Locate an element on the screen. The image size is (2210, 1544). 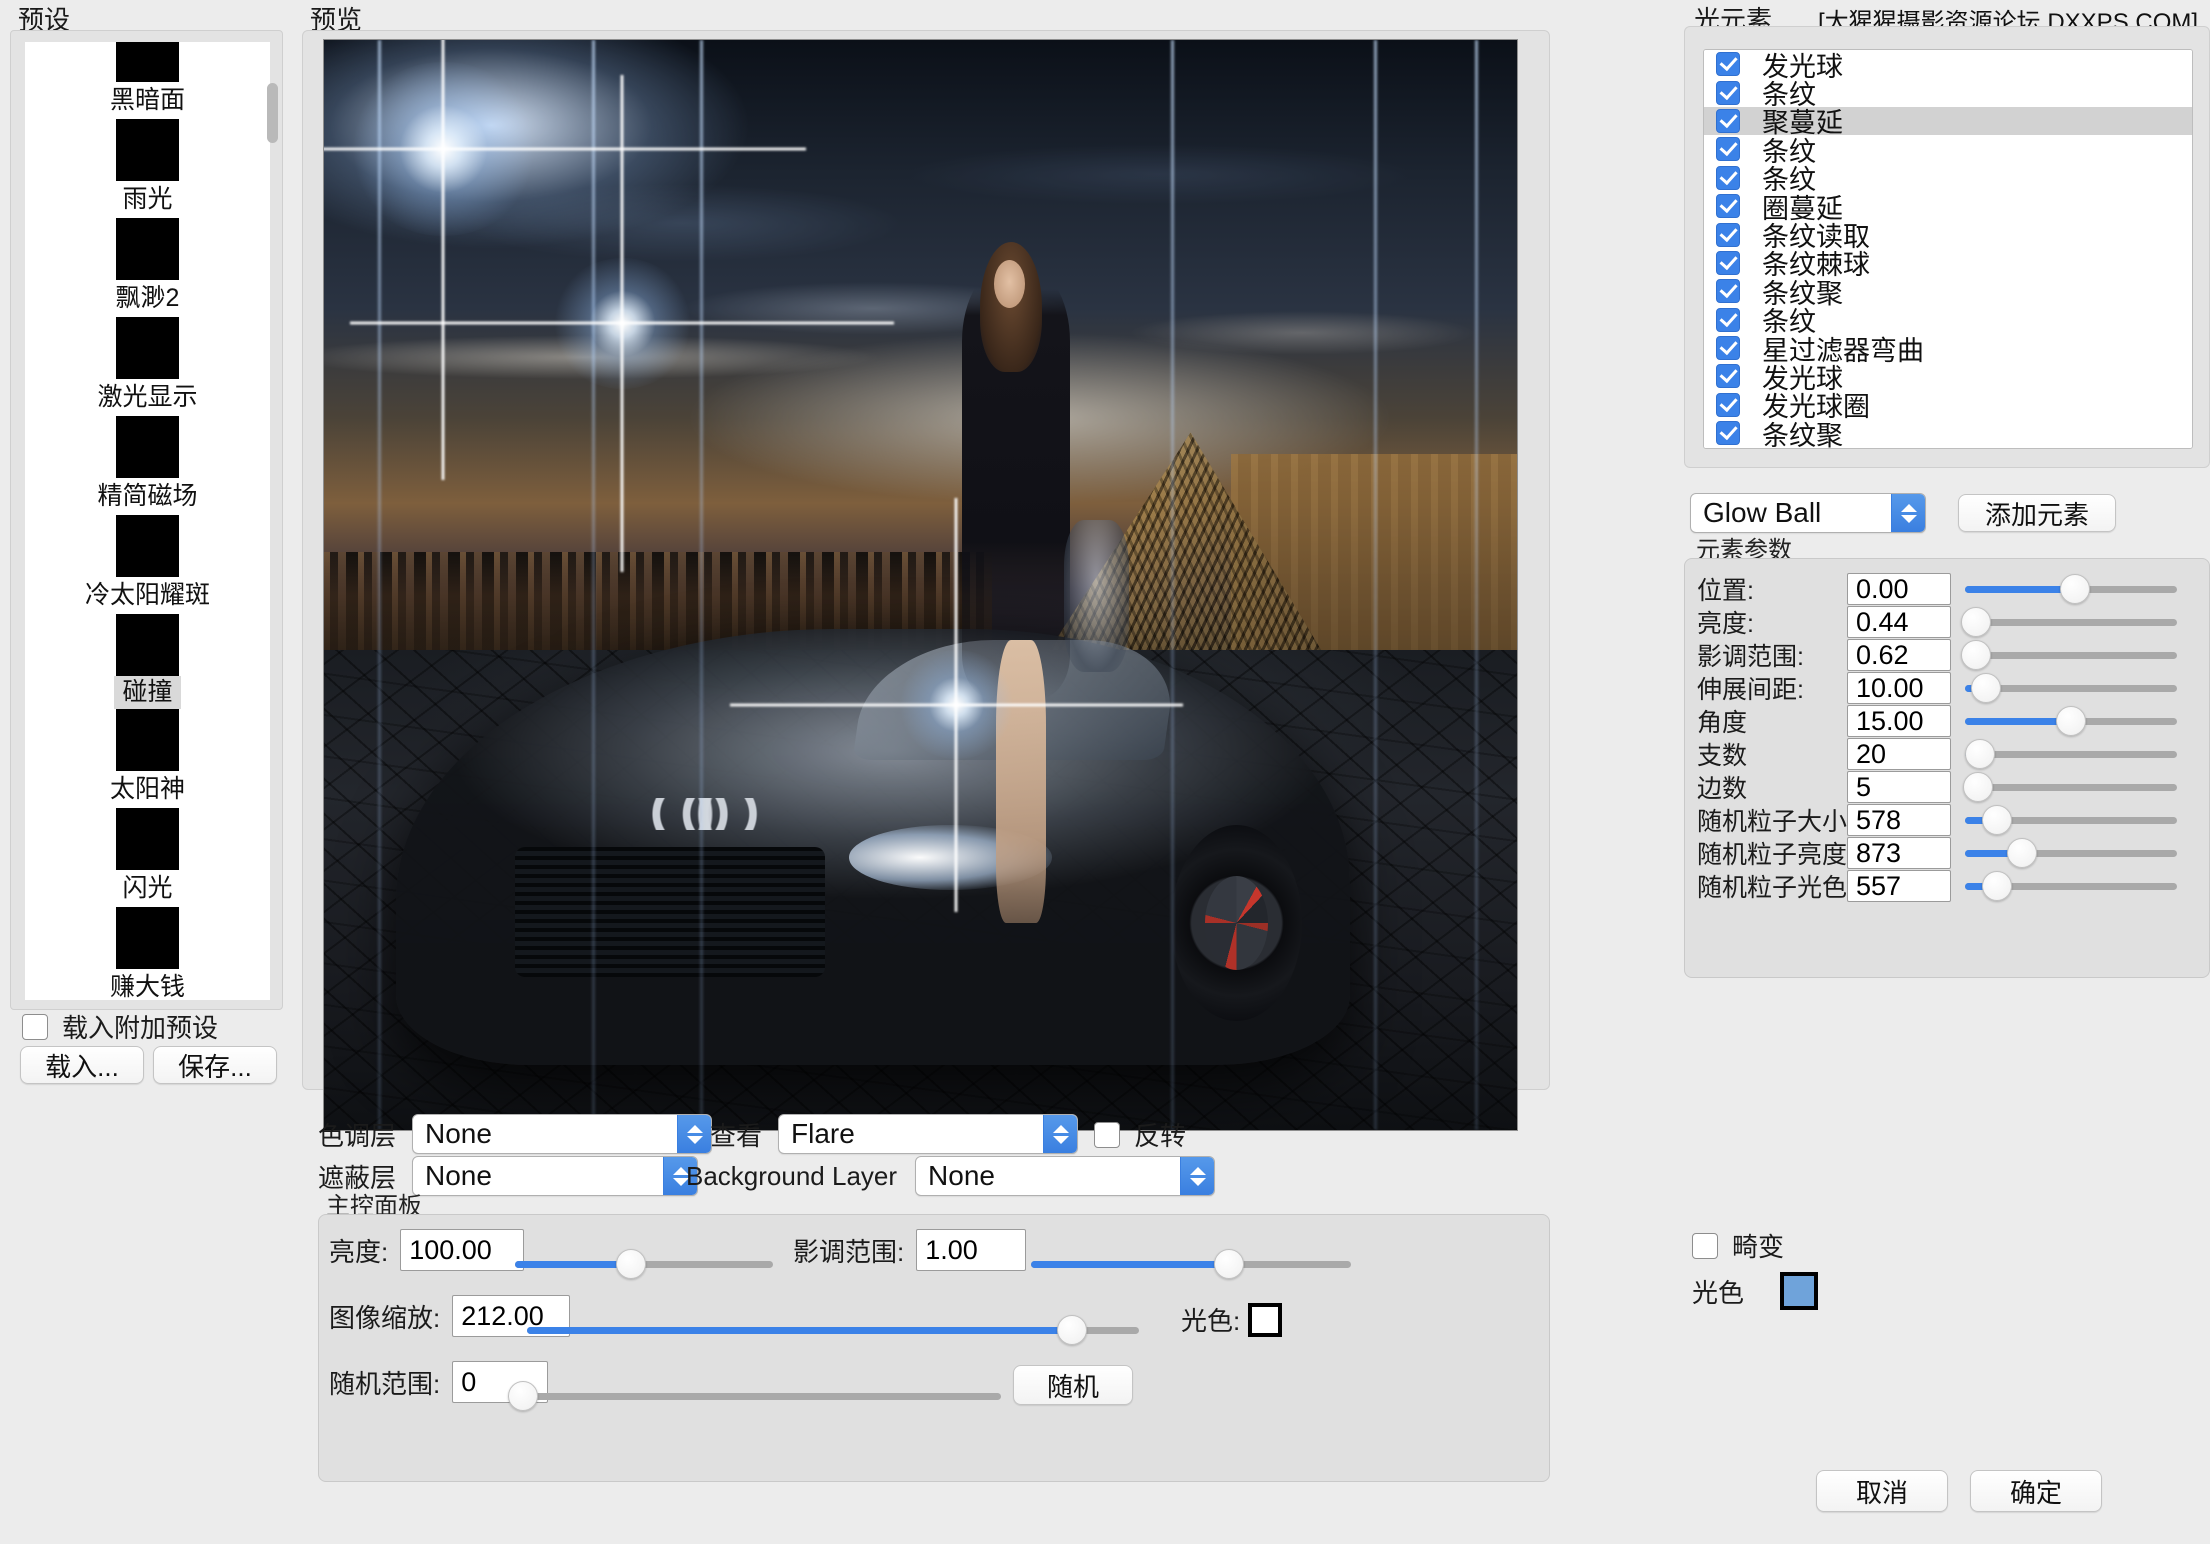
tone-range-field: 1.00 is located at coordinates (971, 1250).